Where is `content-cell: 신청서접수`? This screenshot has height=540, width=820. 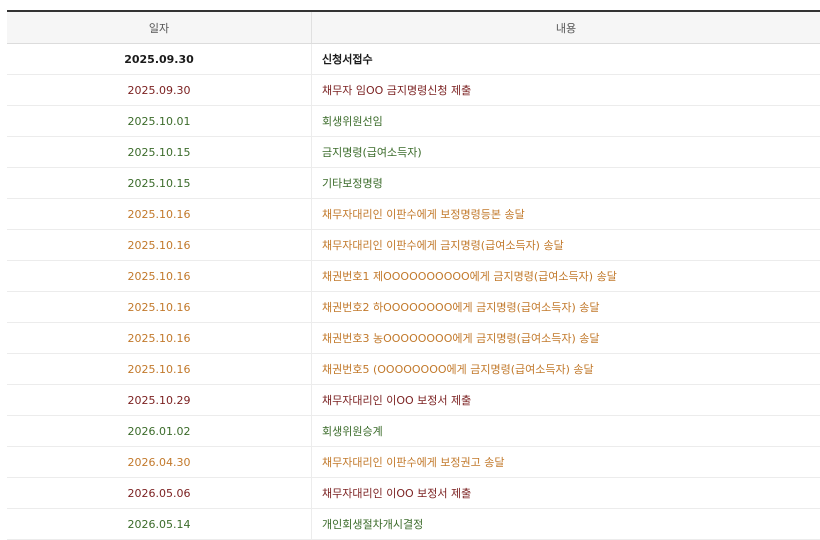 content-cell: 신청서접수 is located at coordinates (565, 59).